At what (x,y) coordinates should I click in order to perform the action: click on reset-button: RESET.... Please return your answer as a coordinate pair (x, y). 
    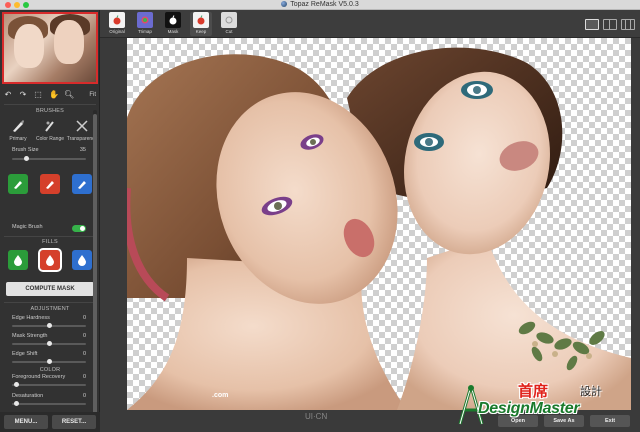
    Looking at the image, I should click on (74, 422).